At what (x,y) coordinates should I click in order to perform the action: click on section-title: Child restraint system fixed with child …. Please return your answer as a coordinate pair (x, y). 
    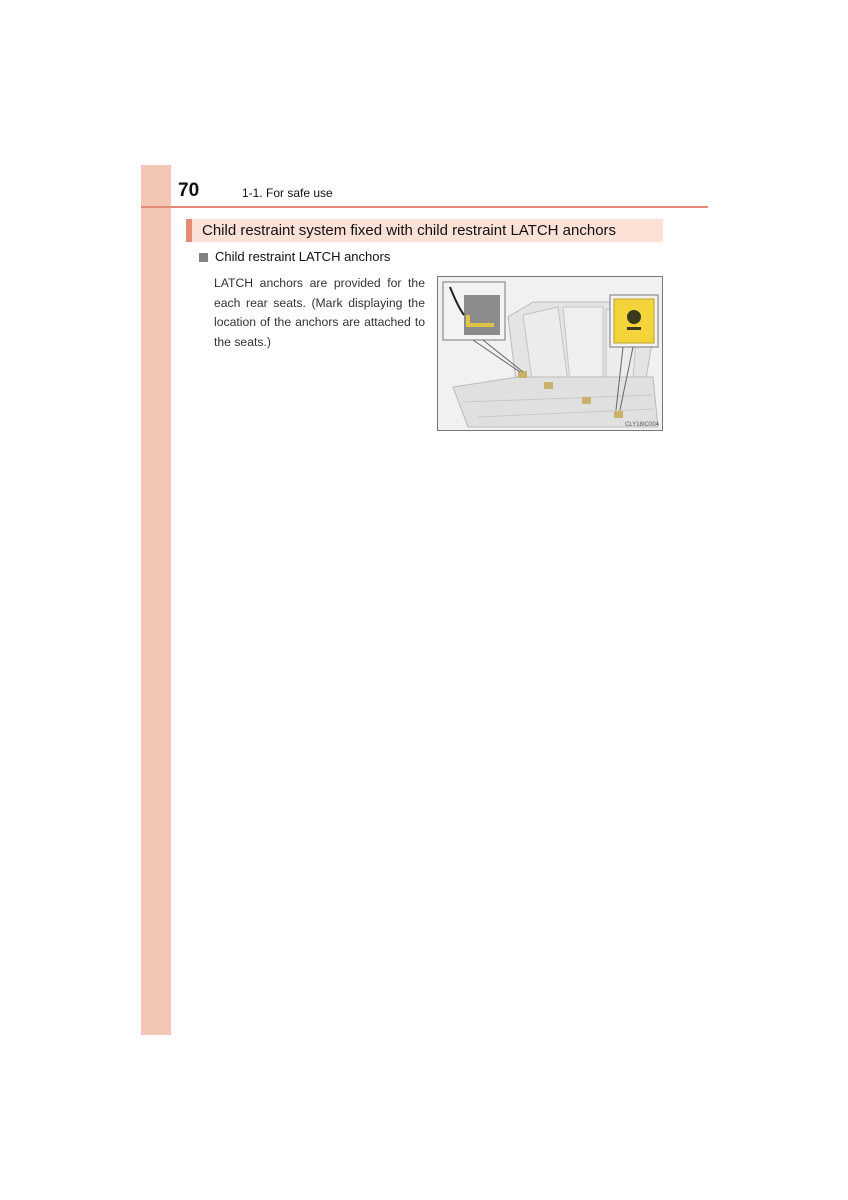
    Looking at the image, I should click on (409, 230).